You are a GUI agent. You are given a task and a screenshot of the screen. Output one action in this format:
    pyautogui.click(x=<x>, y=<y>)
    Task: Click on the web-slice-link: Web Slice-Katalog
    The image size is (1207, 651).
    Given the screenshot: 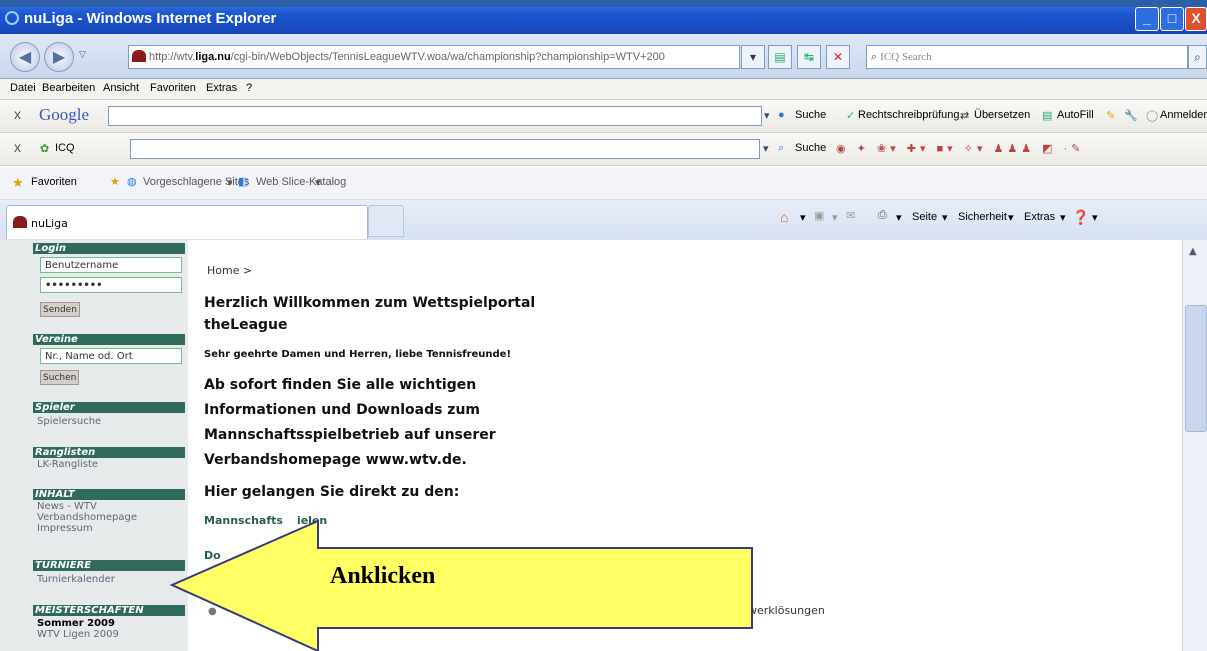 What is the action you would take?
    pyautogui.click(x=301, y=182)
    